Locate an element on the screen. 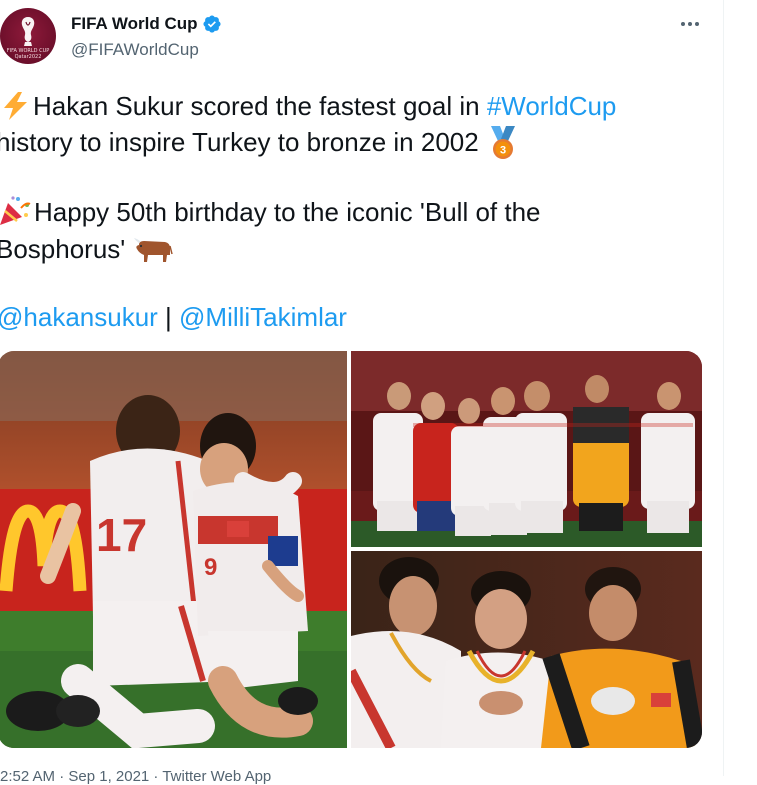  avatar-brand-subtext: Qatar2022 is located at coordinates (28, 57).